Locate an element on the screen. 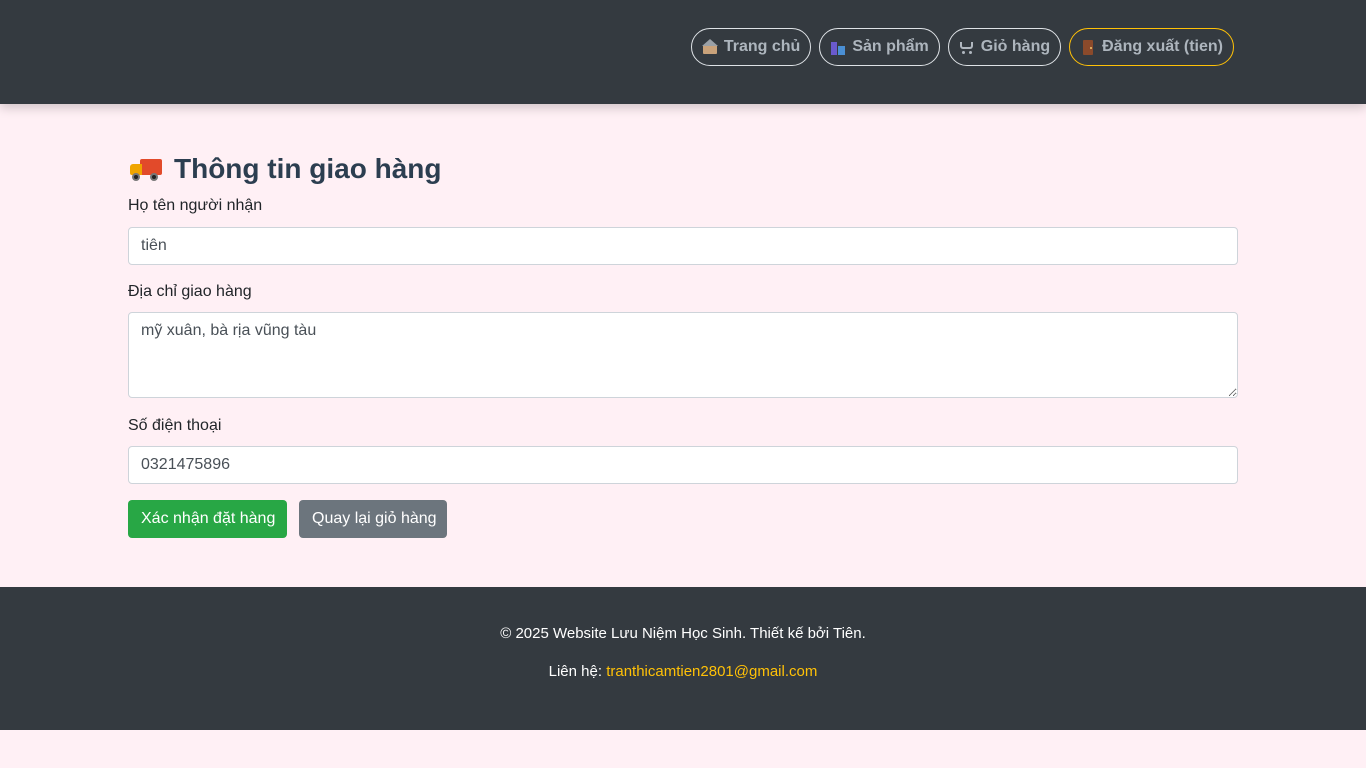  phone-label: Số điện thoại is located at coordinates (175, 425).